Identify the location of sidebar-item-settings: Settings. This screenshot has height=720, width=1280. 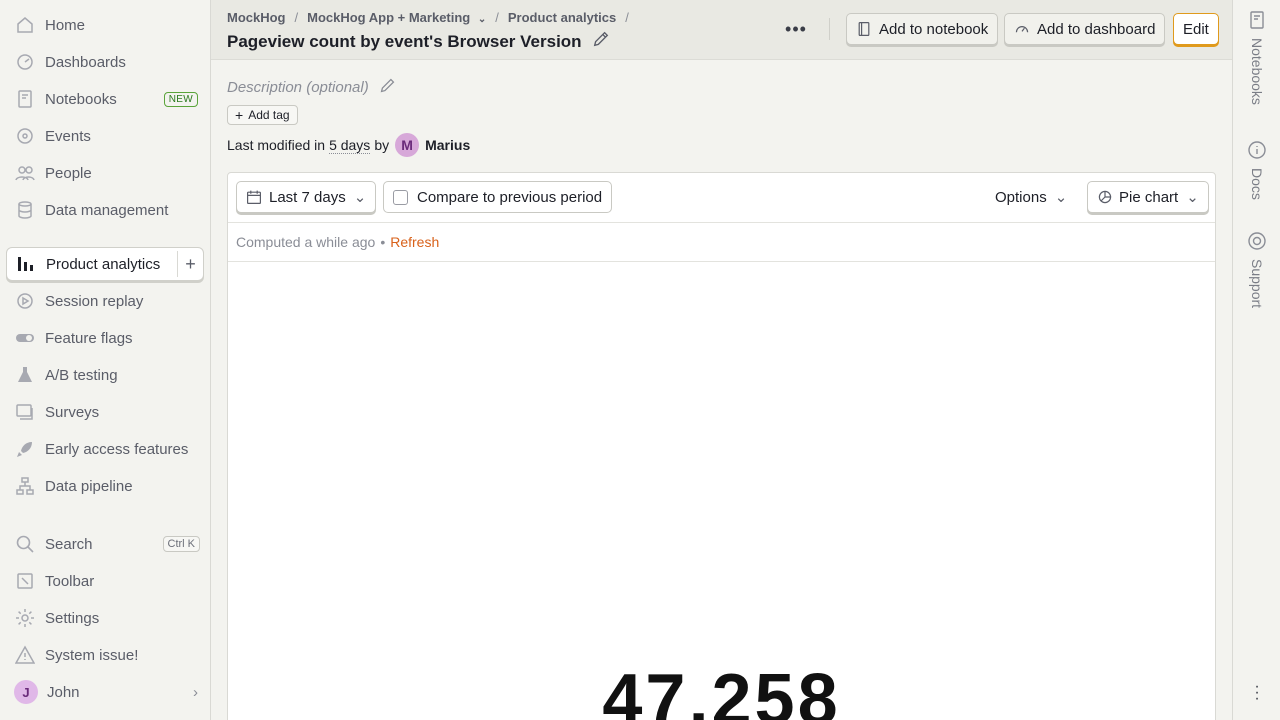
(105, 618).